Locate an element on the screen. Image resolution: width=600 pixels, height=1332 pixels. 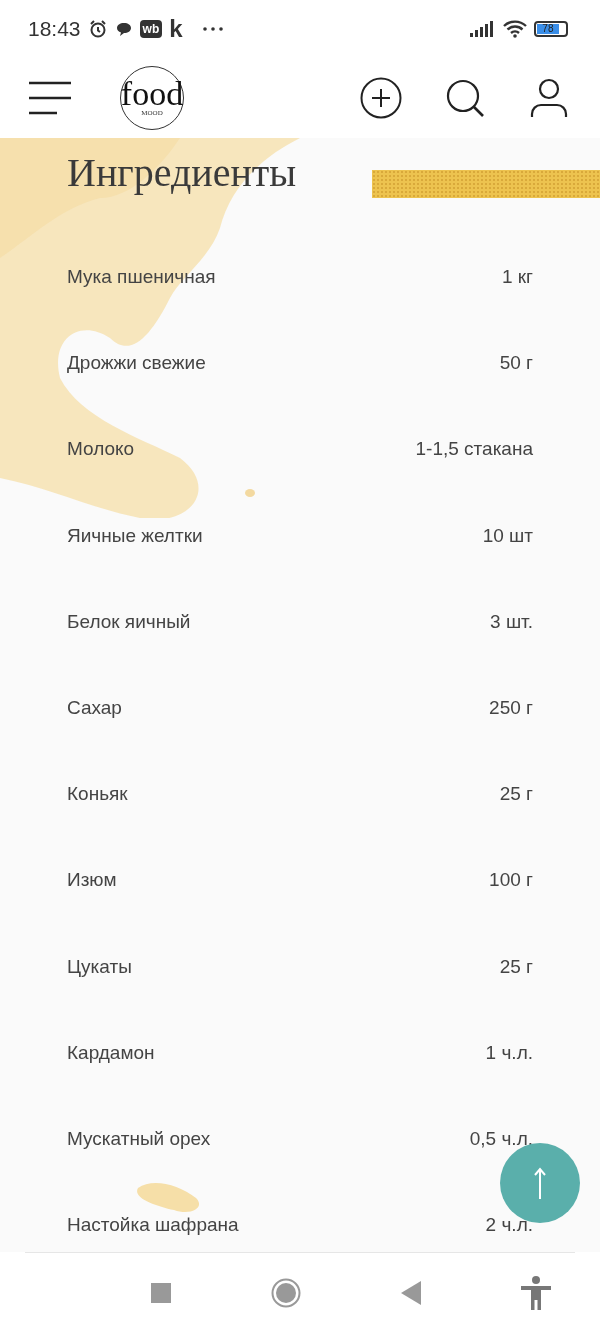
section-title: Ингредиенты is located at coordinates (182, 173).